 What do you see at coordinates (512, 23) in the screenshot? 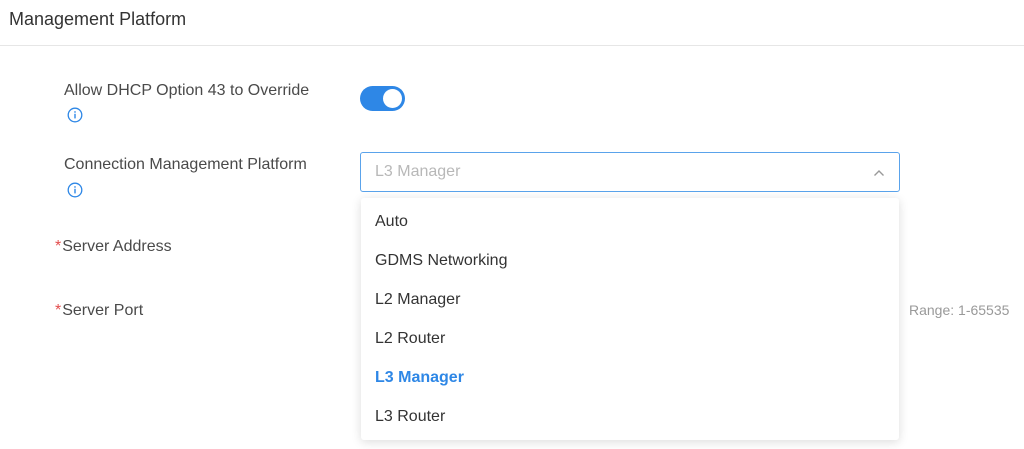
I see `section-header: Management Platform` at bounding box center [512, 23].